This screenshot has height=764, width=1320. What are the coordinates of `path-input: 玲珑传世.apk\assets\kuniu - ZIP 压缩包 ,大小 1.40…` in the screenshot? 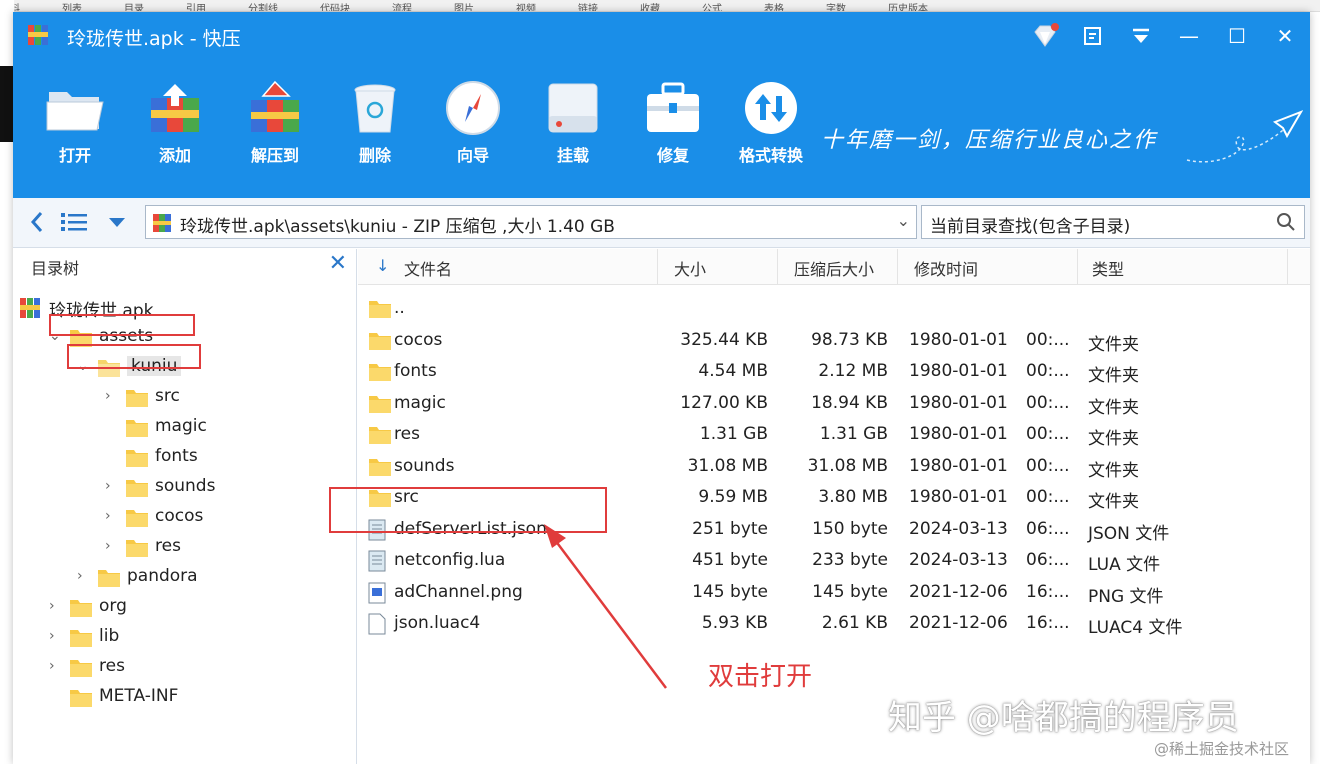 It's located at (531, 222).